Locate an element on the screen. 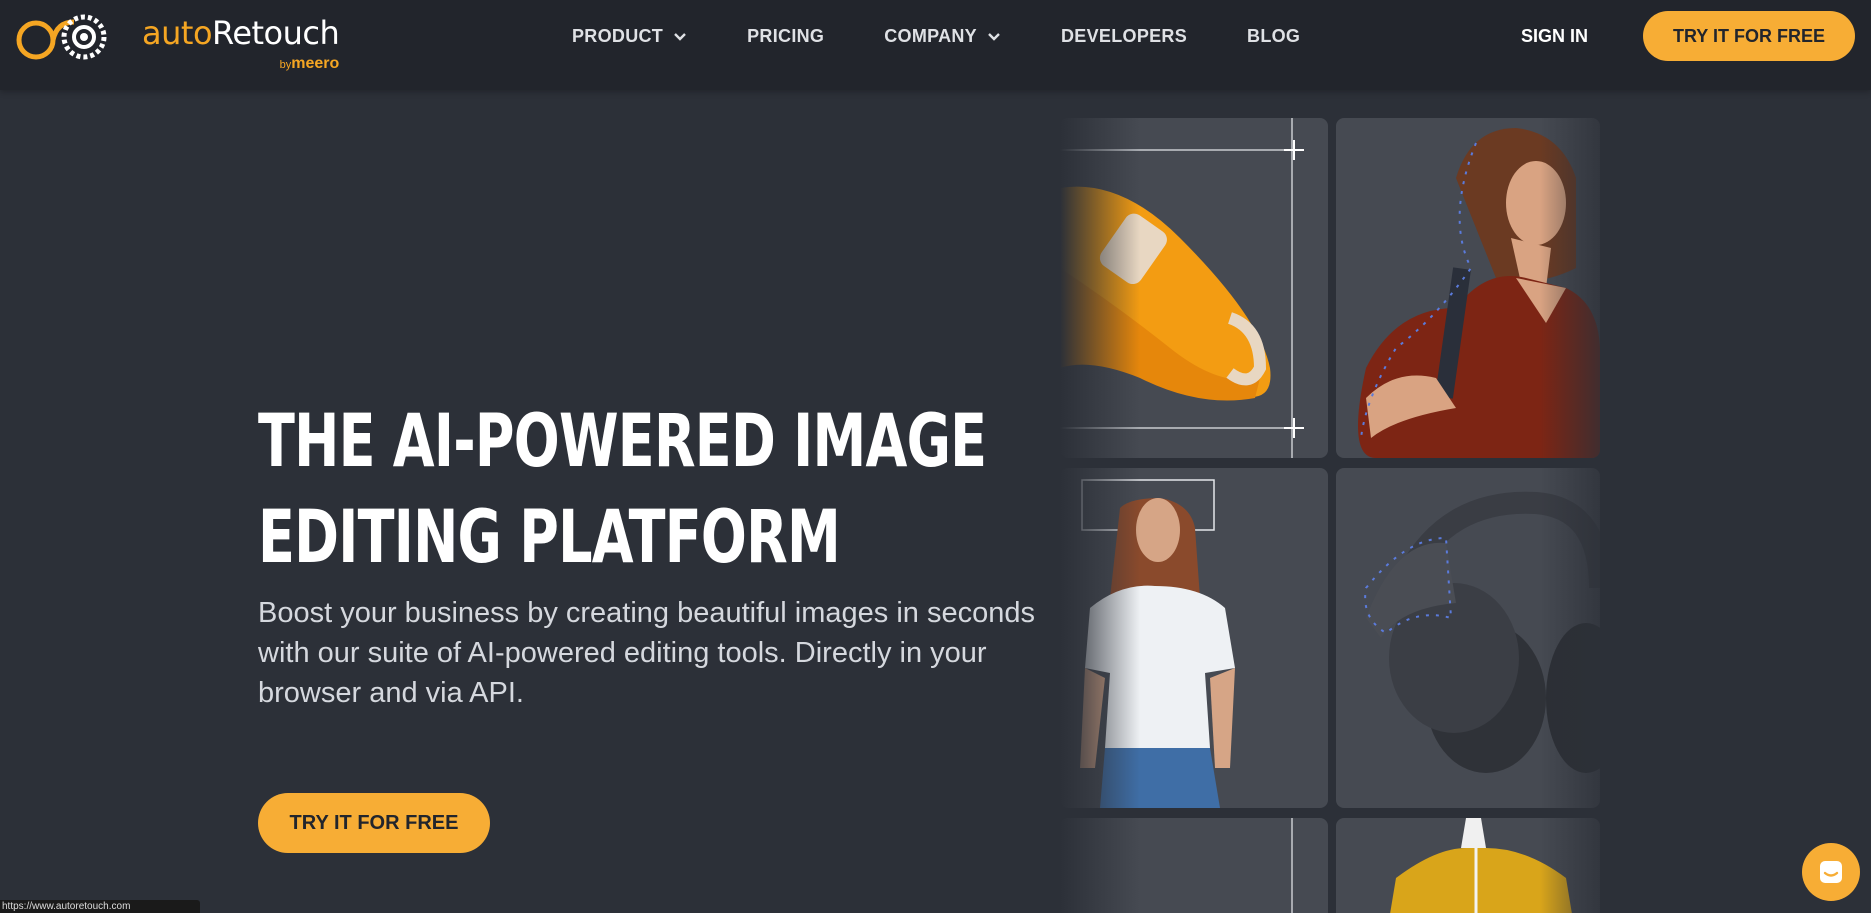  gallery-fade-right is located at coordinates (1580, 515).